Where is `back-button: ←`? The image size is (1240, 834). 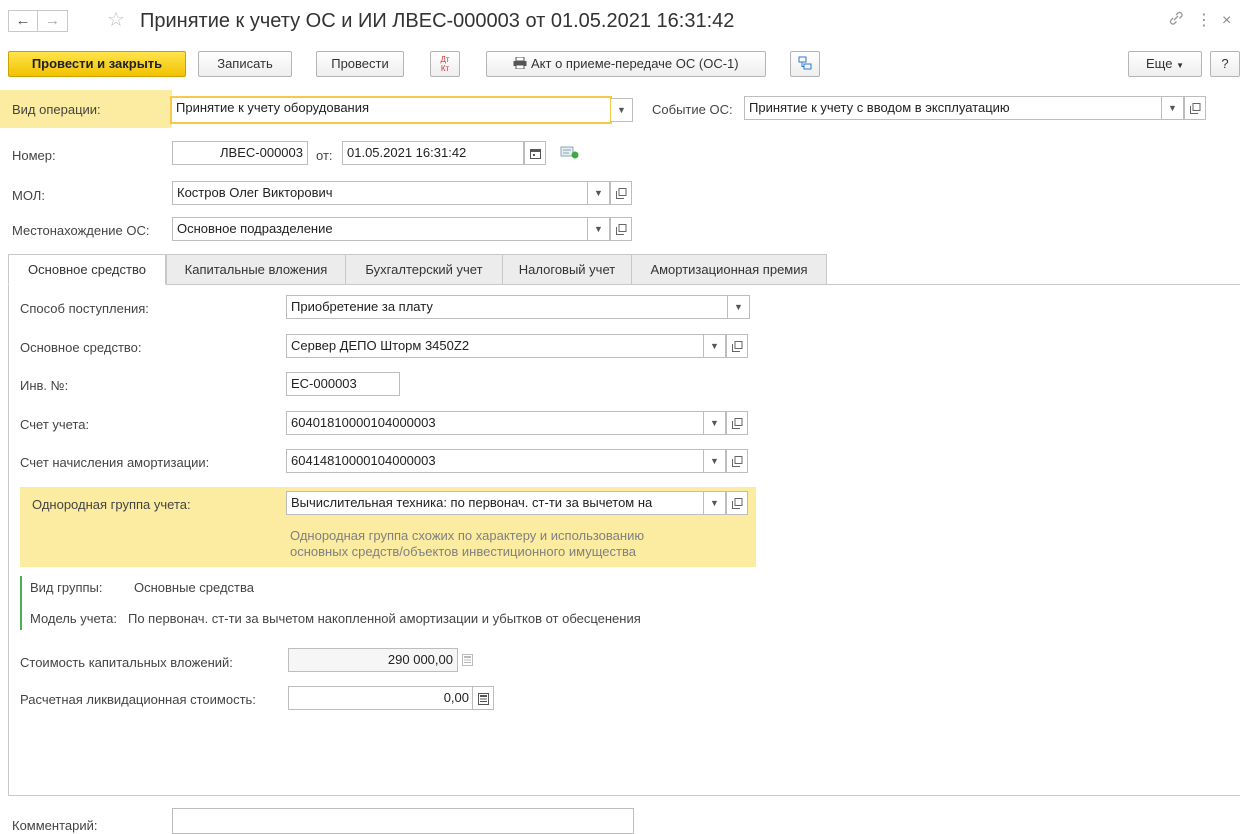 back-button: ← is located at coordinates (23, 21).